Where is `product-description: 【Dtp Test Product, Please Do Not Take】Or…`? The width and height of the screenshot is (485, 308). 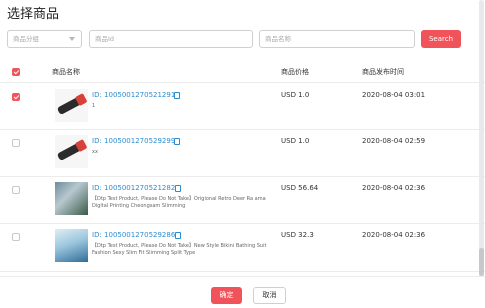
product-description: 【Dtp Test Product, Please Do Not Take】Or… is located at coordinates (179, 202).